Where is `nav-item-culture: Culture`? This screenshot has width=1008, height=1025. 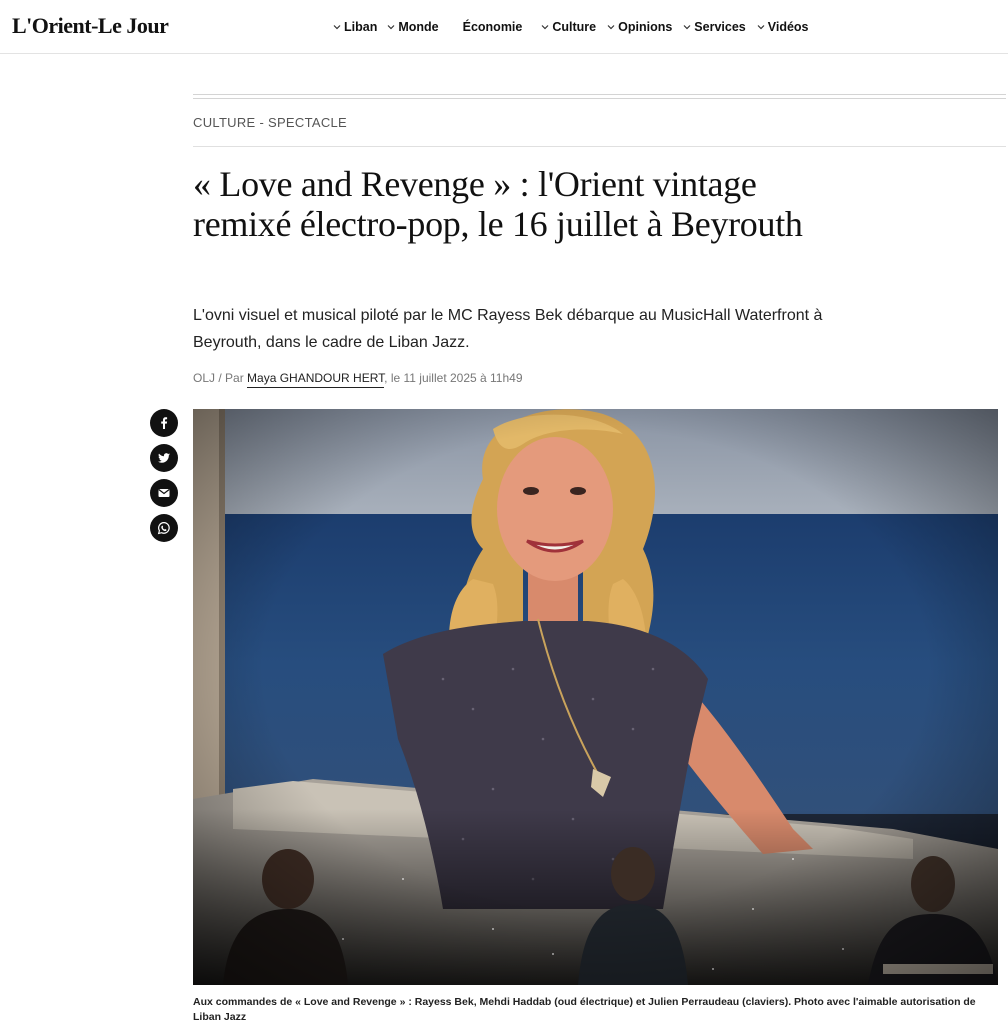
nav-item-culture: Culture is located at coordinates (567, 27).